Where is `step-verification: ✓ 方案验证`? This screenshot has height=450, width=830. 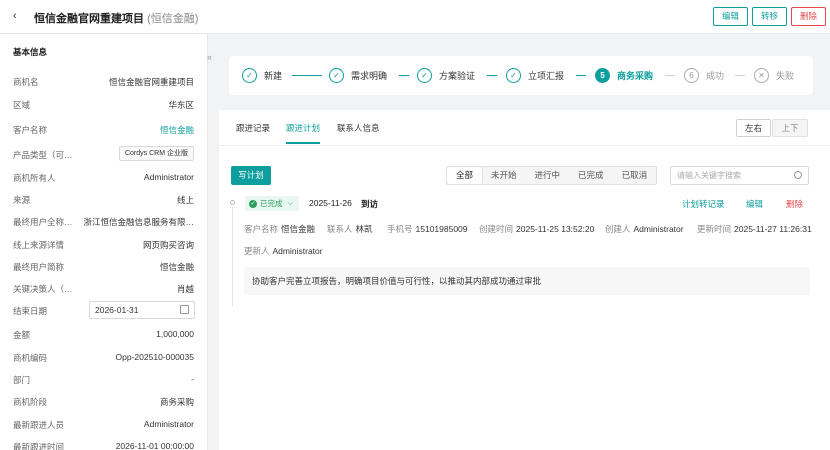 step-verification: ✓ 方案验证 is located at coordinates (446, 75).